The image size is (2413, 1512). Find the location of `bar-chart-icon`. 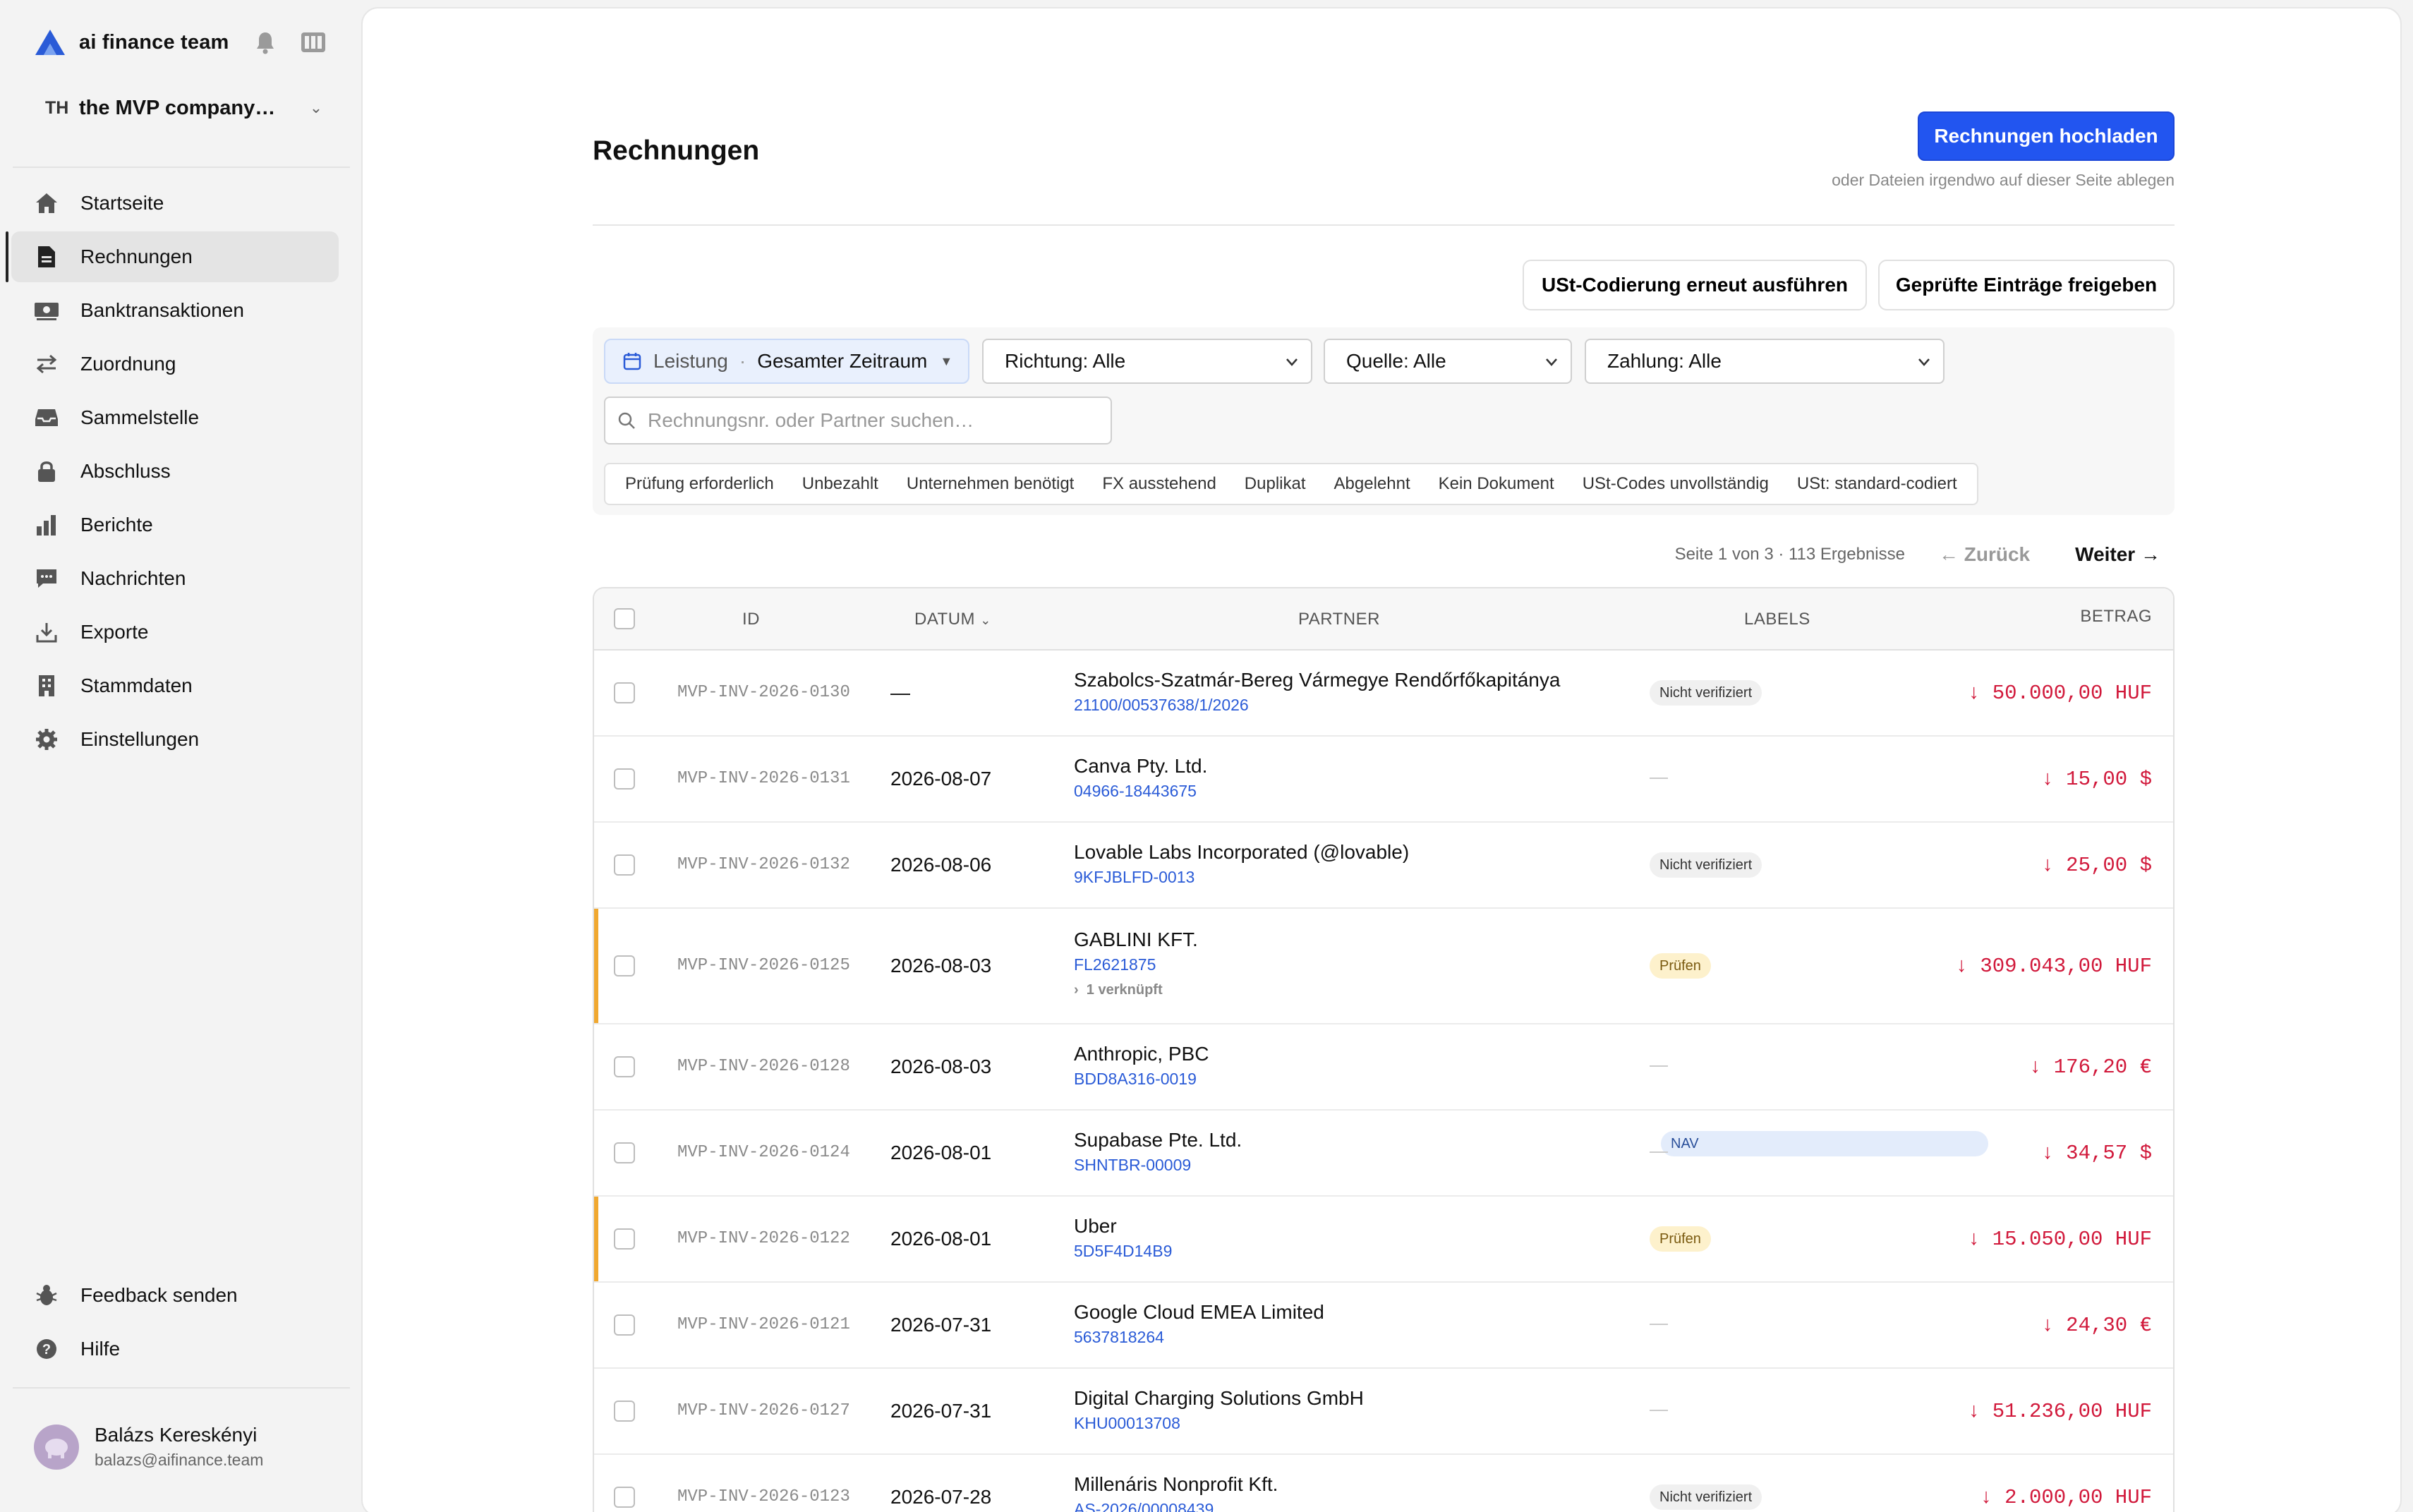

bar-chart-icon is located at coordinates (46, 525).